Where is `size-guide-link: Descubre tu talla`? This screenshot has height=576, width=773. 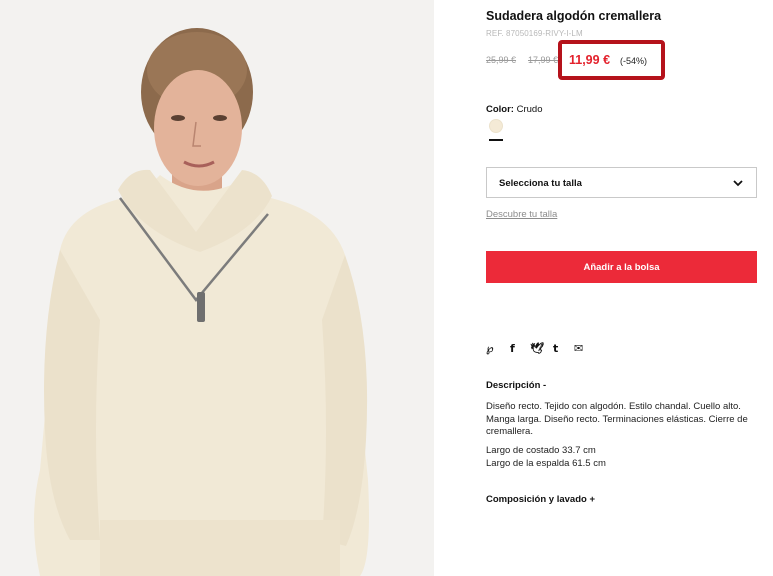 size-guide-link: Descubre tu talla is located at coordinates (521, 214).